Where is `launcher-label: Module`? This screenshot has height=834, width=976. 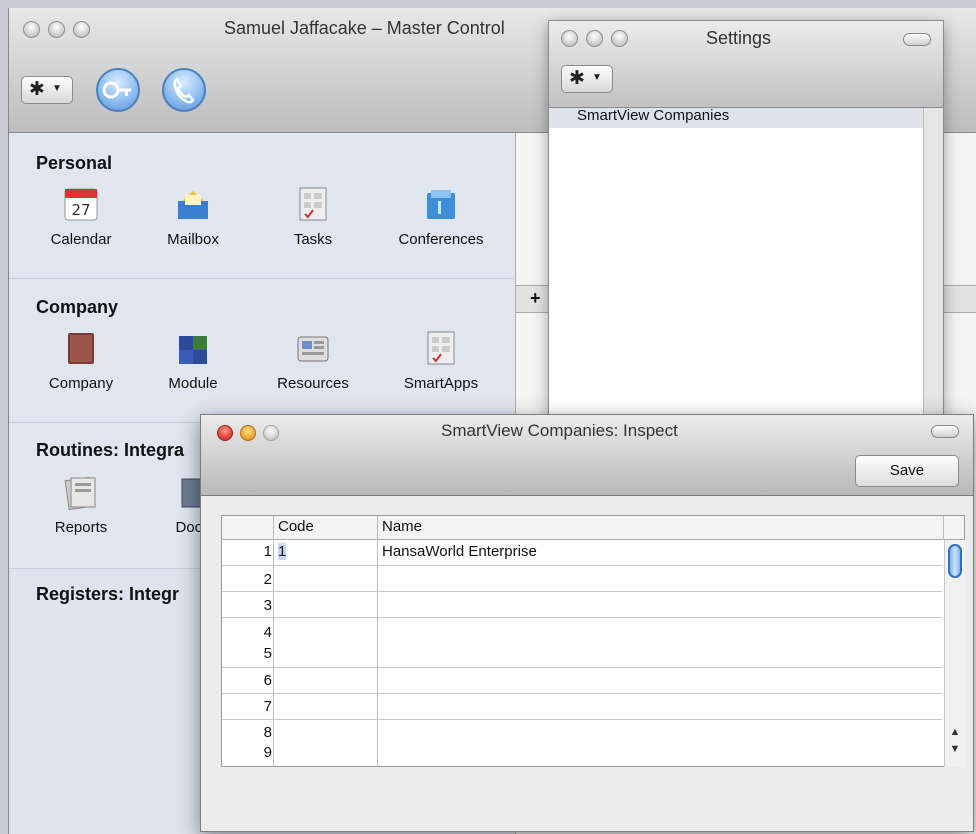 launcher-label: Module is located at coordinates (193, 383).